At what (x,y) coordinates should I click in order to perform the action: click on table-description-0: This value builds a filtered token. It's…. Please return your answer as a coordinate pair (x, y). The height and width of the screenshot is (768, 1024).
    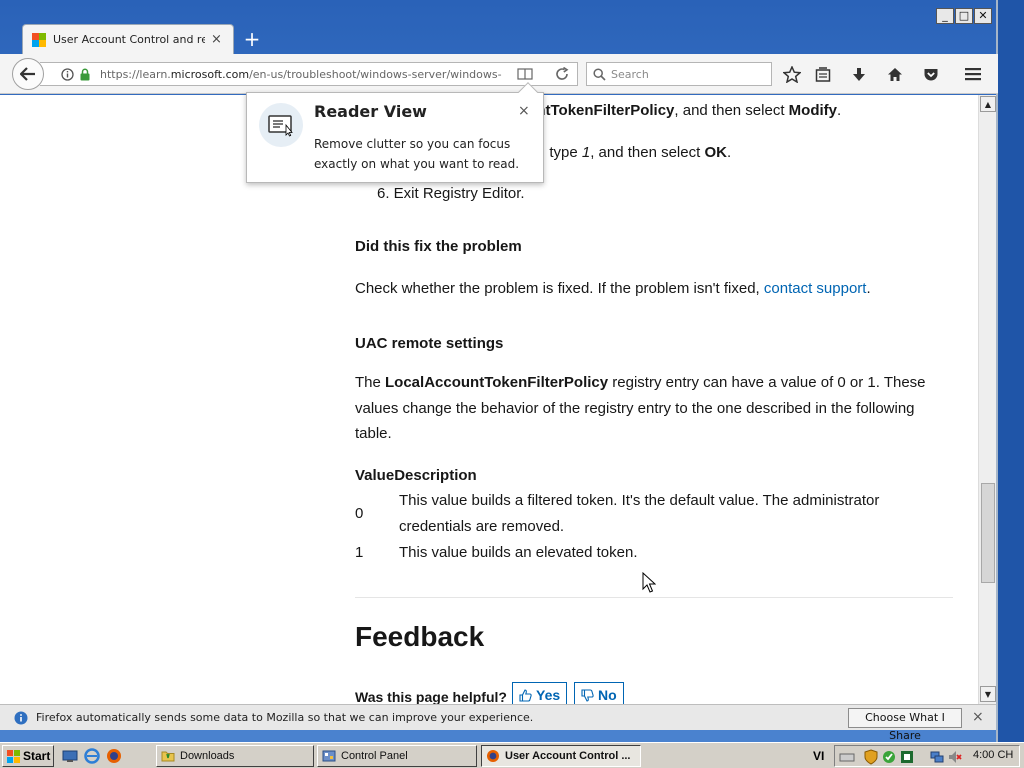
    Looking at the image, I should click on (639, 513).